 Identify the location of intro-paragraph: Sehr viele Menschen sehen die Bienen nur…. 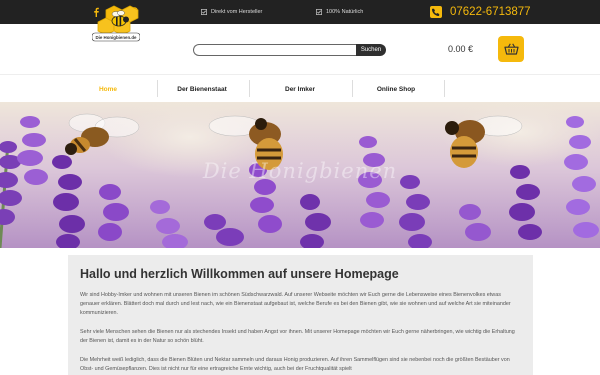
(297, 336).